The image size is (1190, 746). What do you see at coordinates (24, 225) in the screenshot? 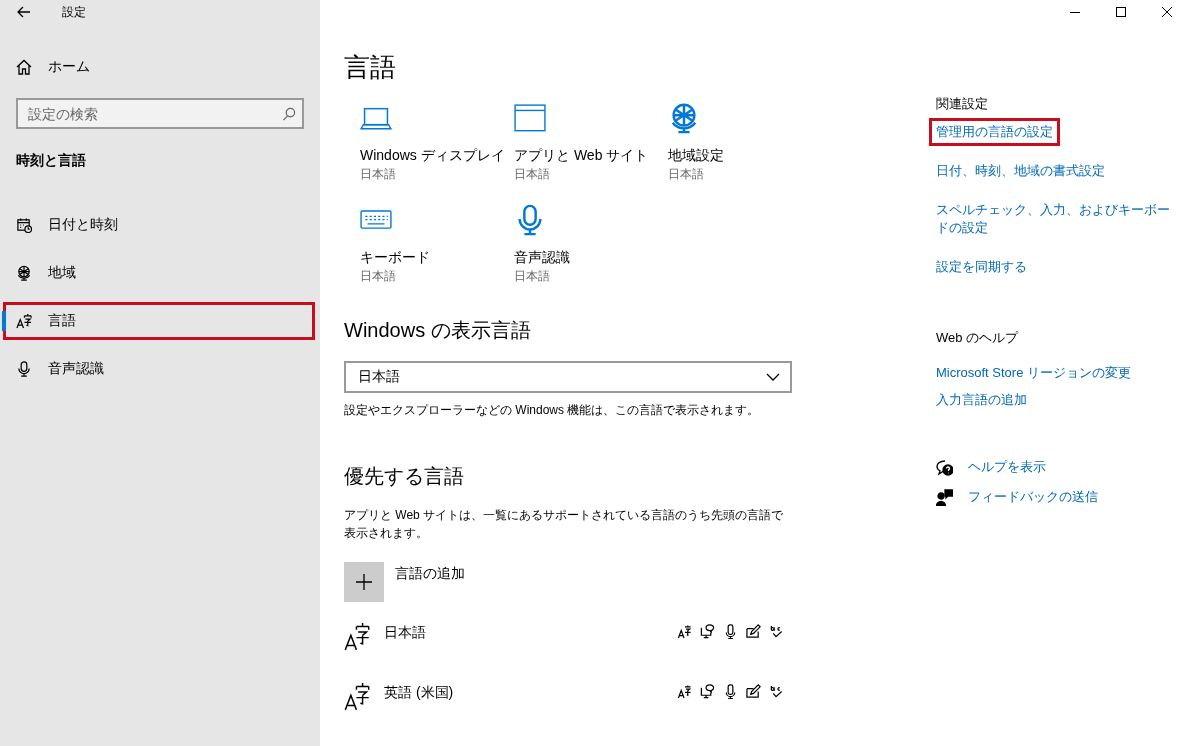
I see `calendar-clock-icon` at bounding box center [24, 225].